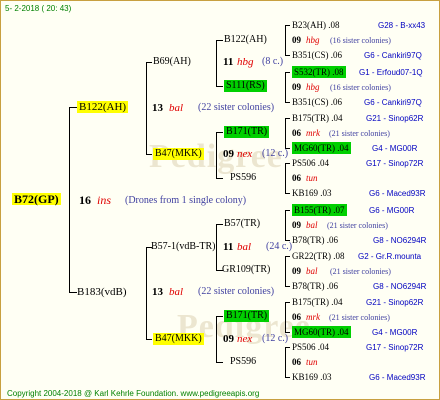 The height and width of the screenshot is (400, 440). I want to click on gen5-location: G8 - NO6294R, so click(400, 286).